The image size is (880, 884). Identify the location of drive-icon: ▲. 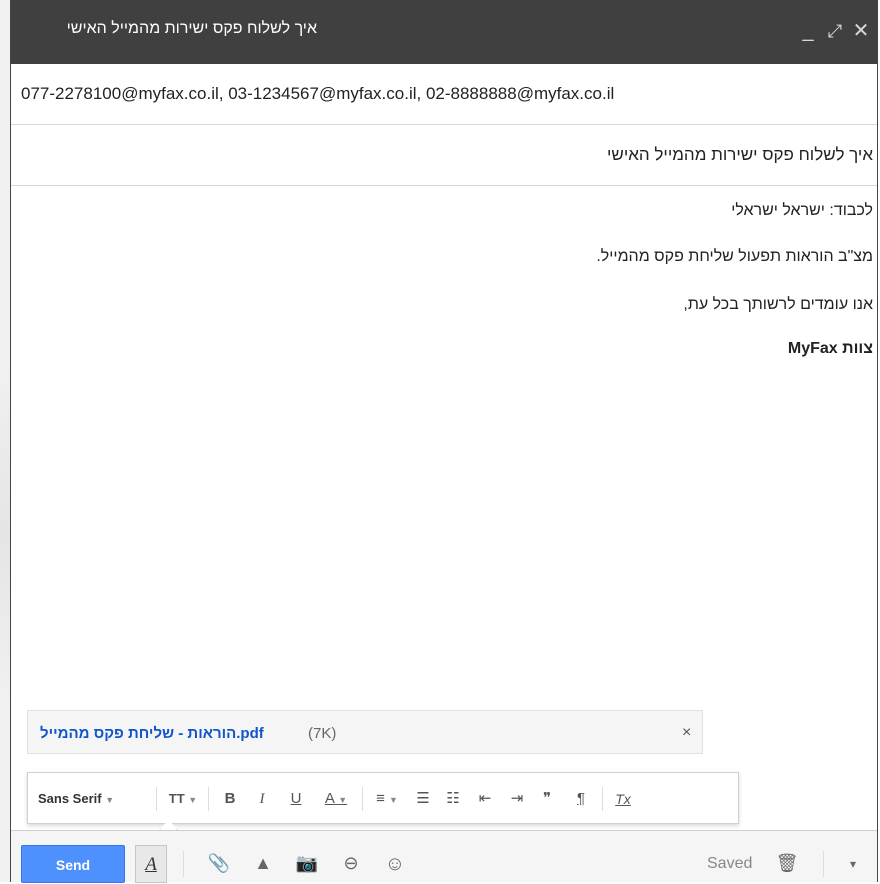
(263, 863).